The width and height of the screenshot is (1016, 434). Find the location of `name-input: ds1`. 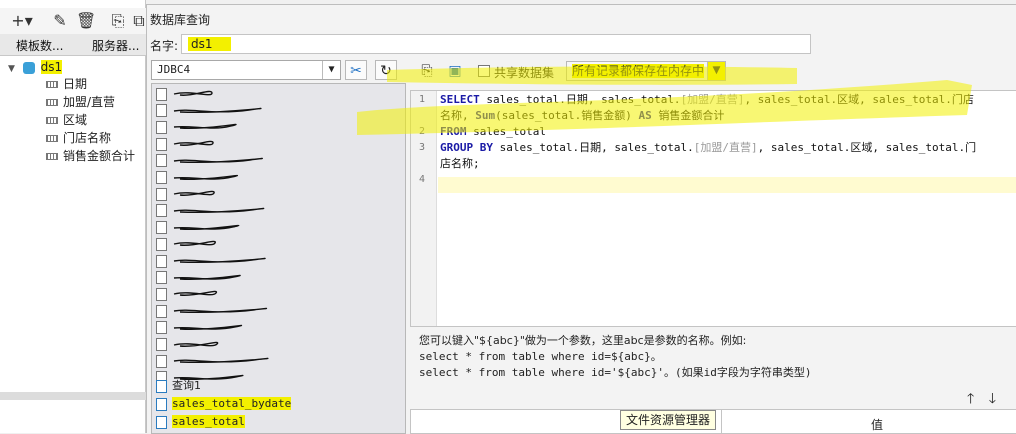

name-input: ds1 is located at coordinates (496, 44).